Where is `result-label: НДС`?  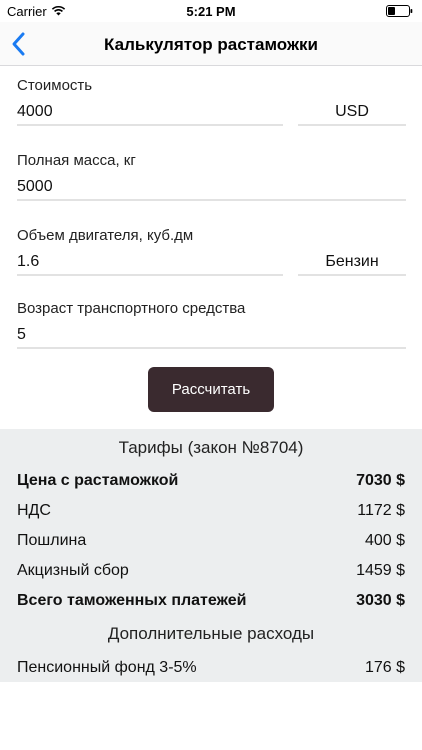
result-label: НДС is located at coordinates (34, 510).